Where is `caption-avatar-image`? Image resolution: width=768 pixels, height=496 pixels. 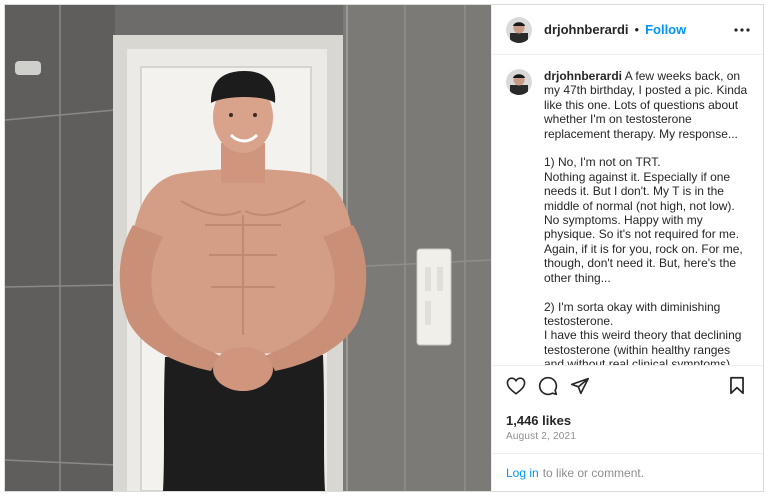 caption-avatar-image is located at coordinates (519, 82).